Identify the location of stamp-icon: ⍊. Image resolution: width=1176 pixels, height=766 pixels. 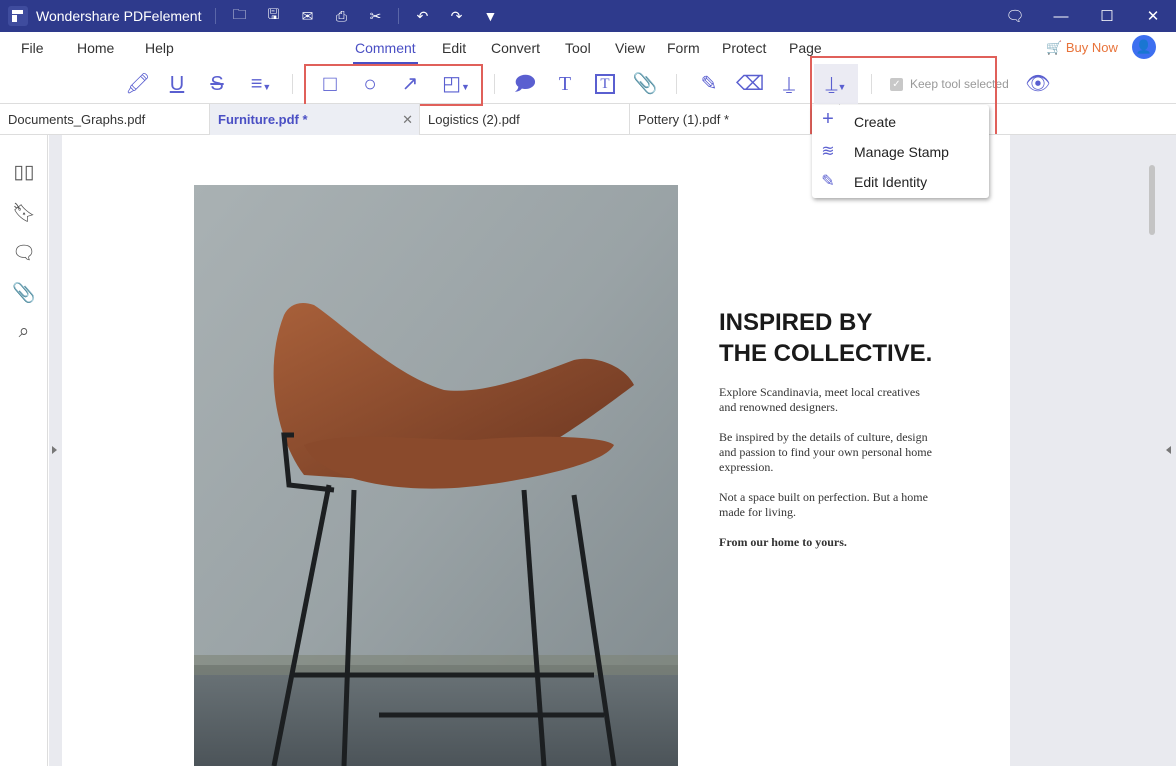
(789, 84).